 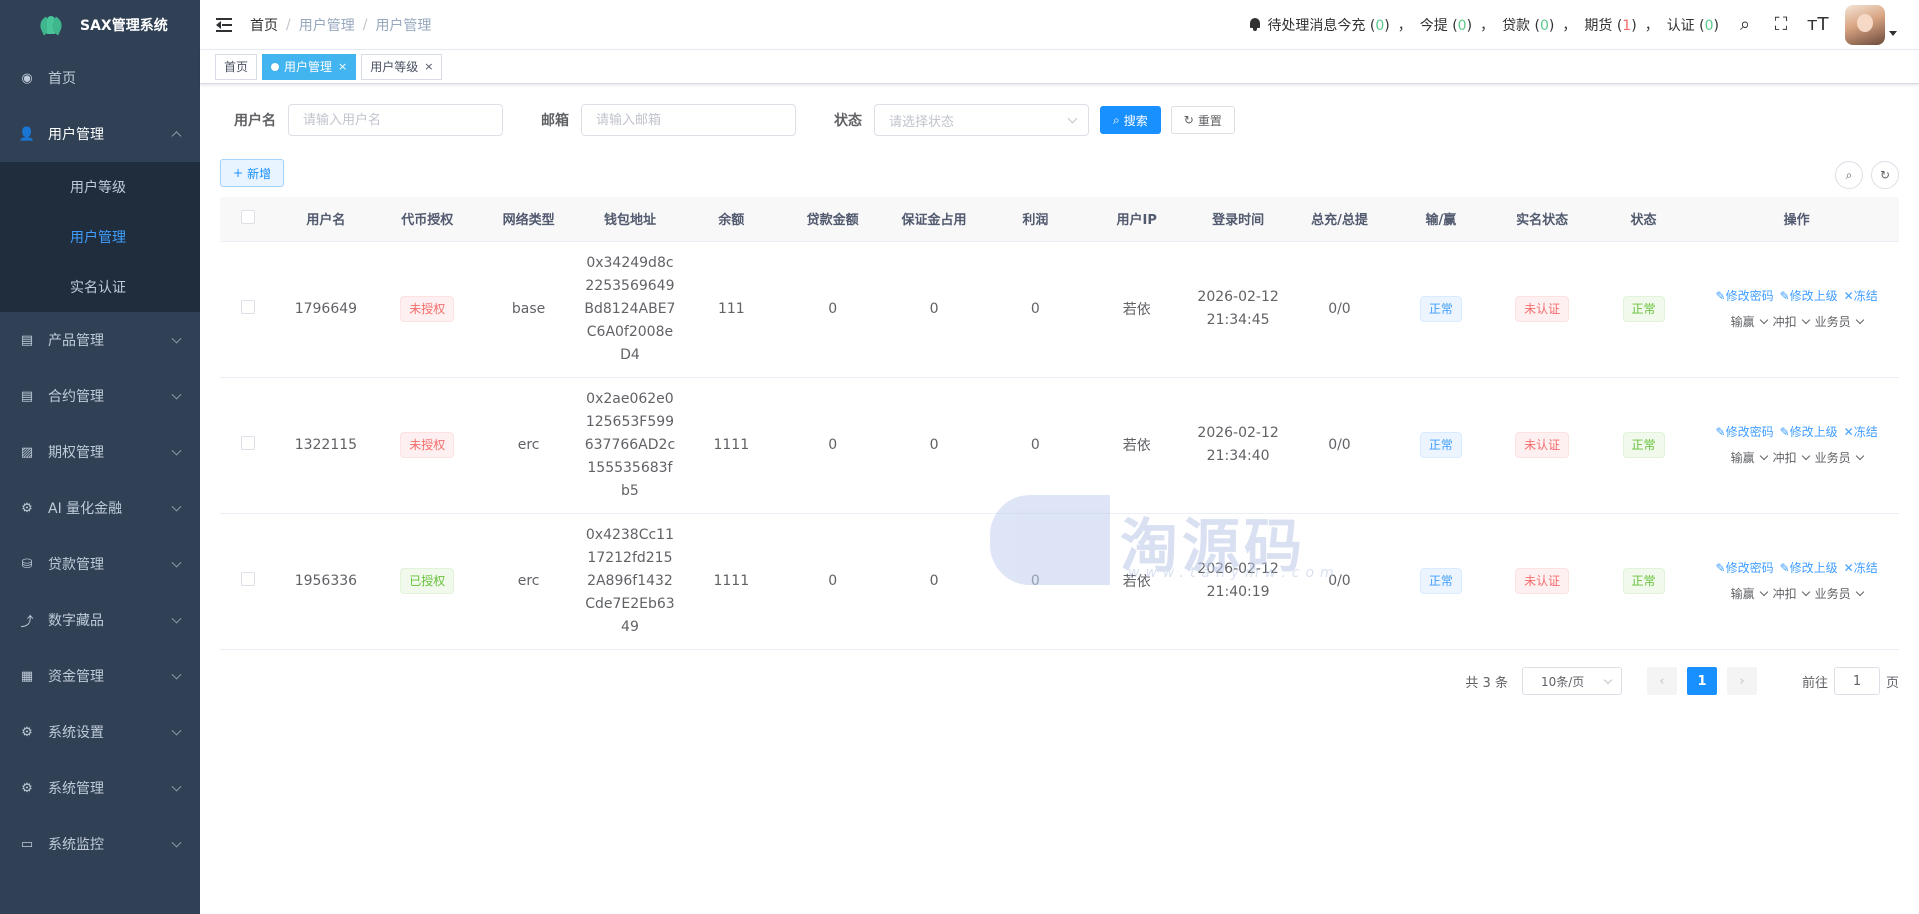 I want to click on table-tools: ⌕ ↻, so click(x=1863, y=175).